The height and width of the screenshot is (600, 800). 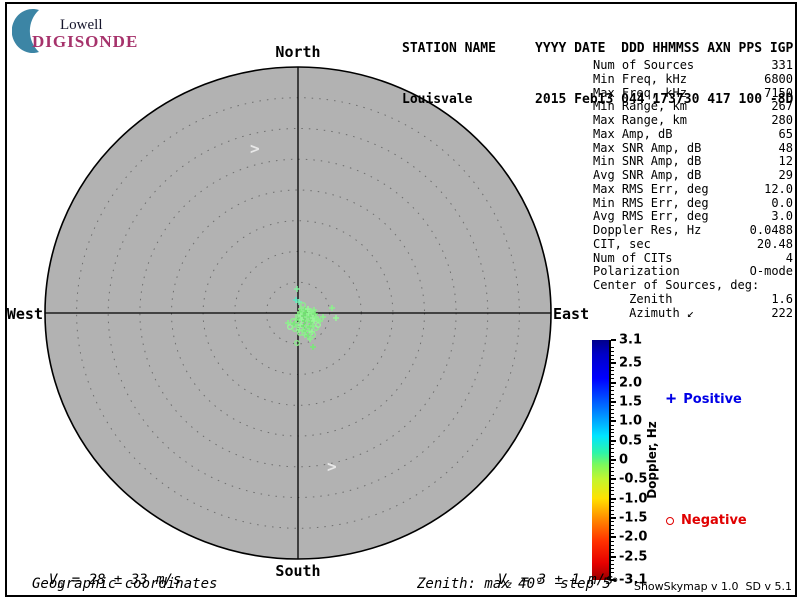 I want to click on app-version: ShowSkymap v 1.0 SD v 5.1, so click(x=712, y=586).